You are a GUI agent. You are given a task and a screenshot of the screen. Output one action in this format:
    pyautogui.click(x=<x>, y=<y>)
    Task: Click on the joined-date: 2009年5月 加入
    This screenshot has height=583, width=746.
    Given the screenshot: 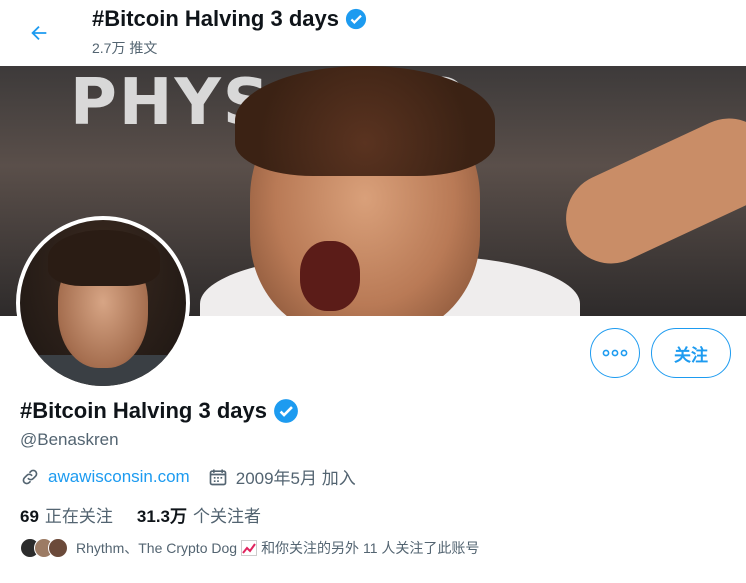 What is the action you would take?
    pyautogui.click(x=295, y=478)
    